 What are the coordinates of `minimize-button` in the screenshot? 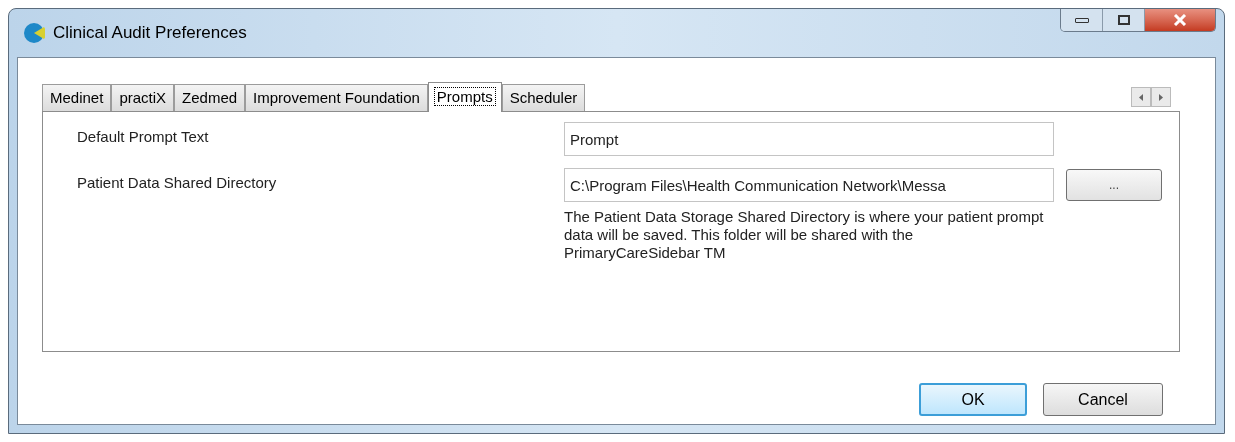 It's located at (1082, 20).